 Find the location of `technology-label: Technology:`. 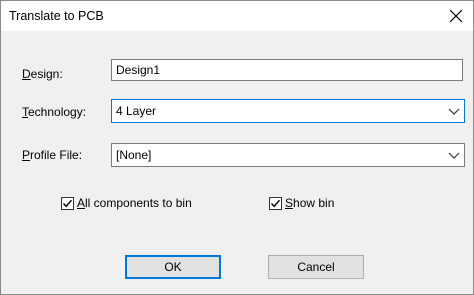

technology-label: Technology: is located at coordinates (54, 112).